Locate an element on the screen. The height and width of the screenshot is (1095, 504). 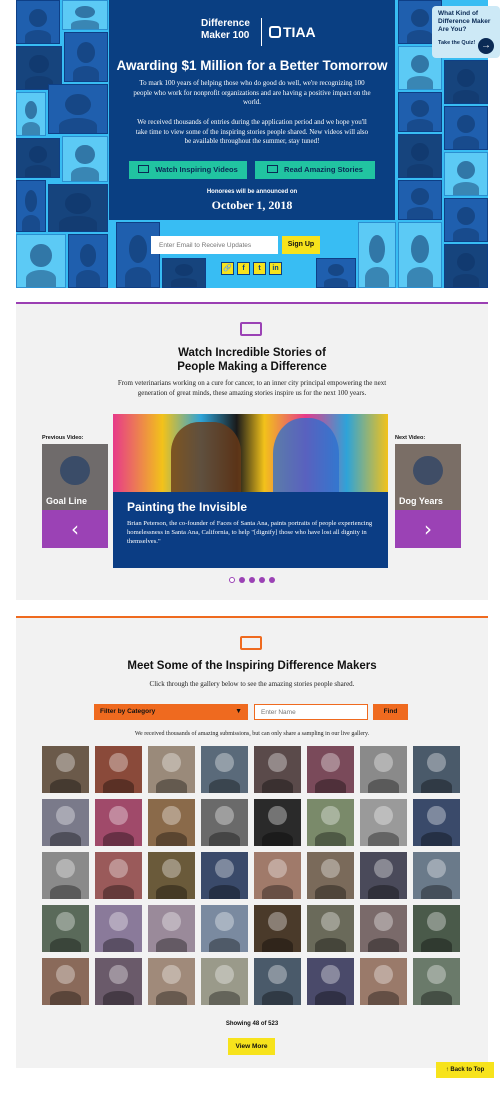
facebook-icon: f is located at coordinates (243, 268).